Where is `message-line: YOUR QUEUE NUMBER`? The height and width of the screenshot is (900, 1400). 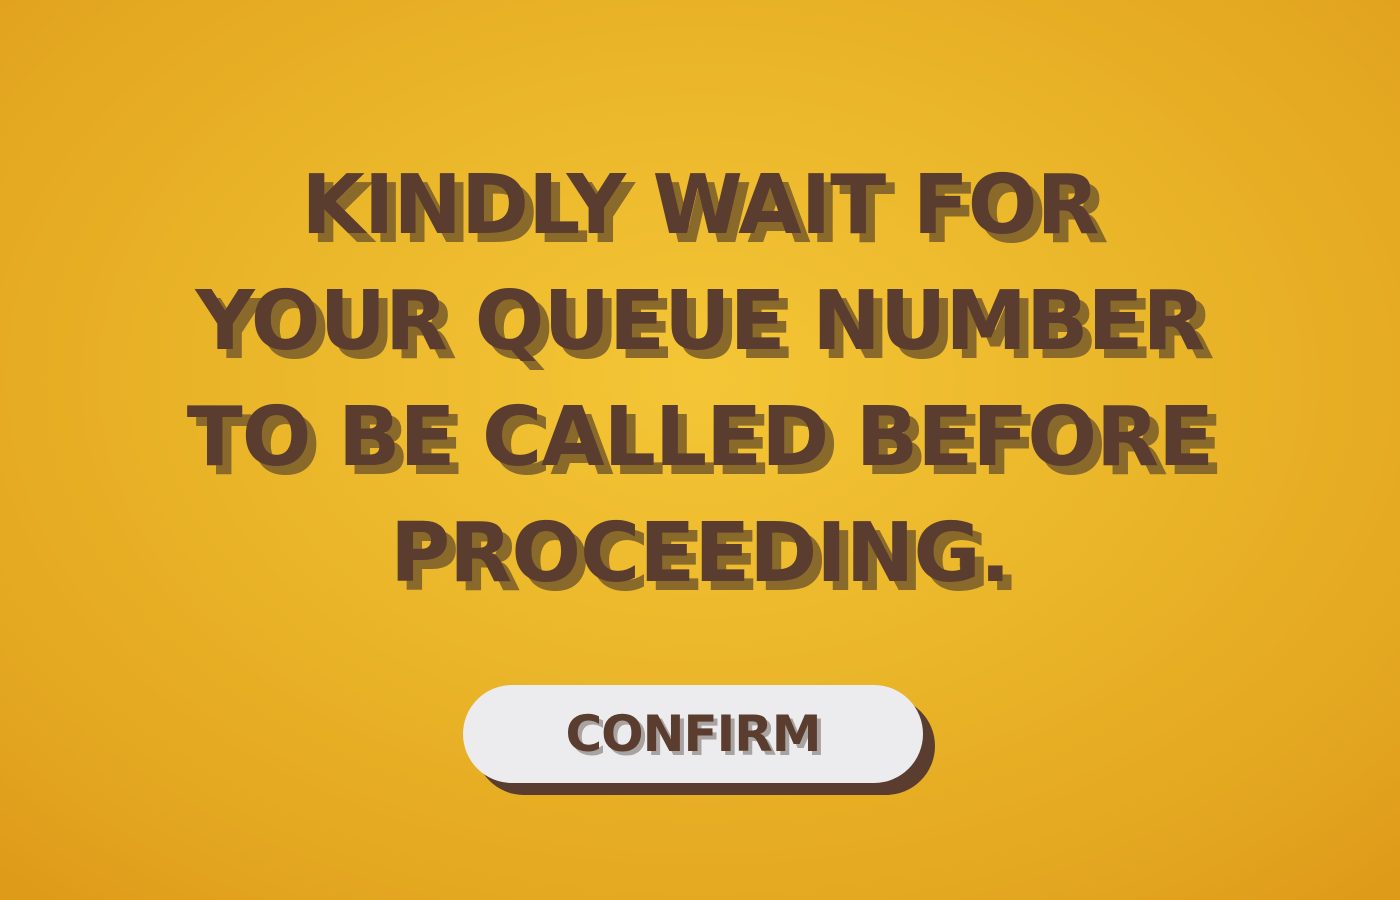
message-line: YOUR QUEUE NUMBER is located at coordinates (700, 321).